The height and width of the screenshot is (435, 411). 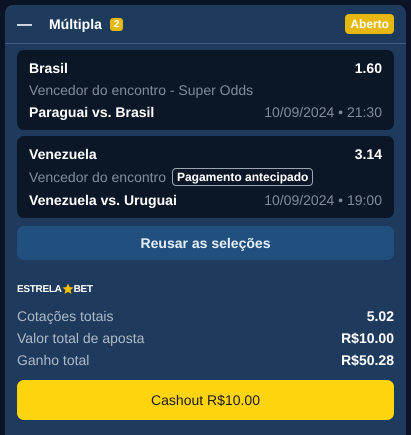 What do you see at coordinates (65, 316) in the screenshot?
I see `summary-label: Cotações totais` at bounding box center [65, 316].